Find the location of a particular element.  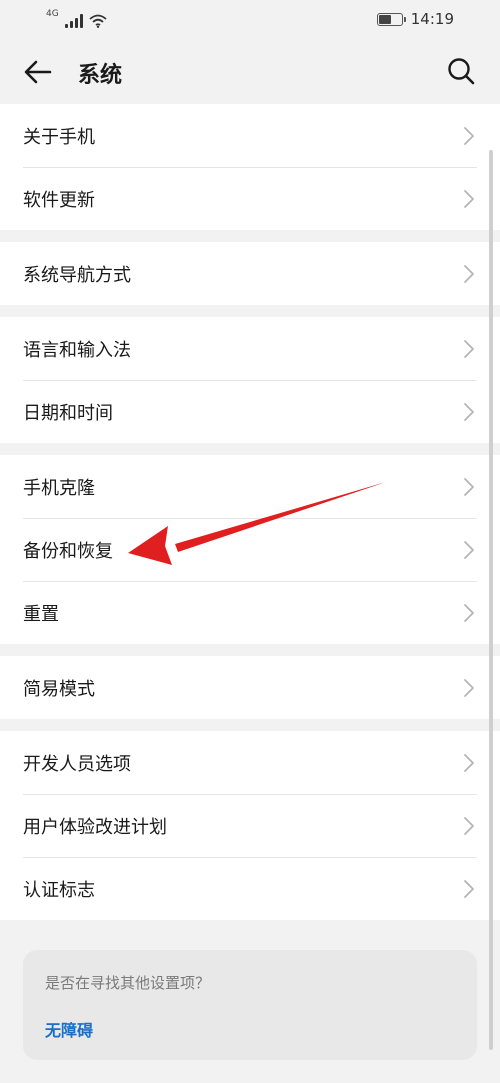

battery-icon is located at coordinates (391, 19).